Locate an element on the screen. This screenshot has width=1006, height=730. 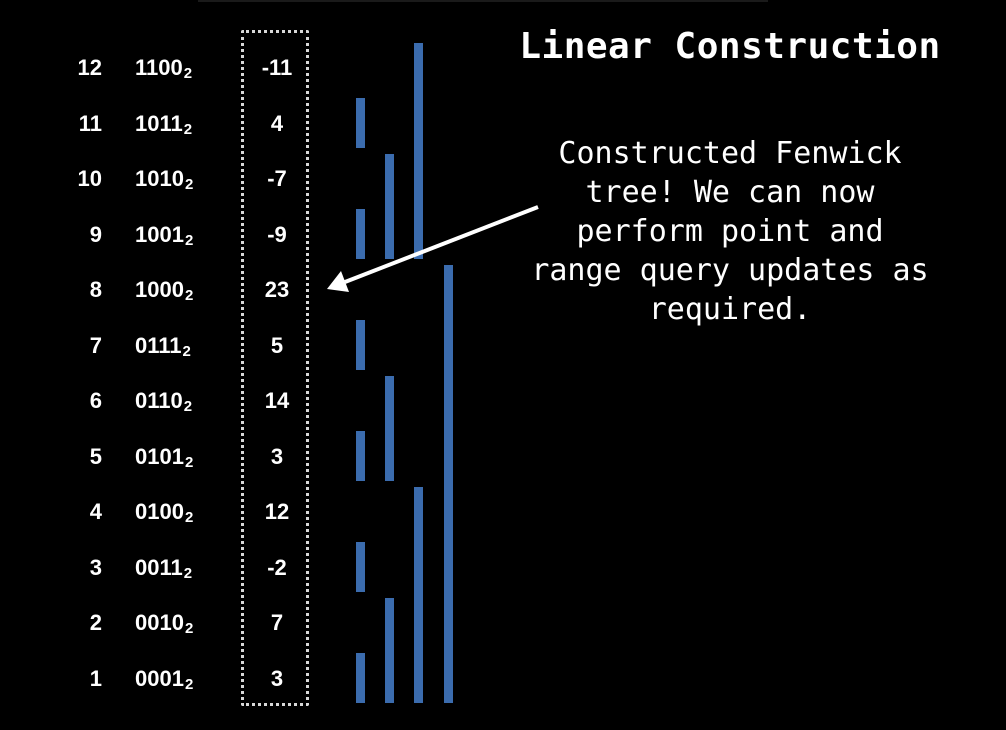
pointer-arrow is located at coordinates (433, 248).